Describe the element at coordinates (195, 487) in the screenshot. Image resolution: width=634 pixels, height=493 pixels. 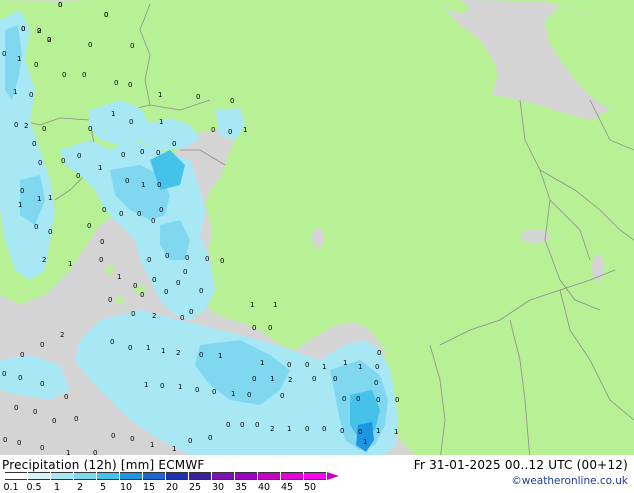
I see `legend-tick: 25` at that location.